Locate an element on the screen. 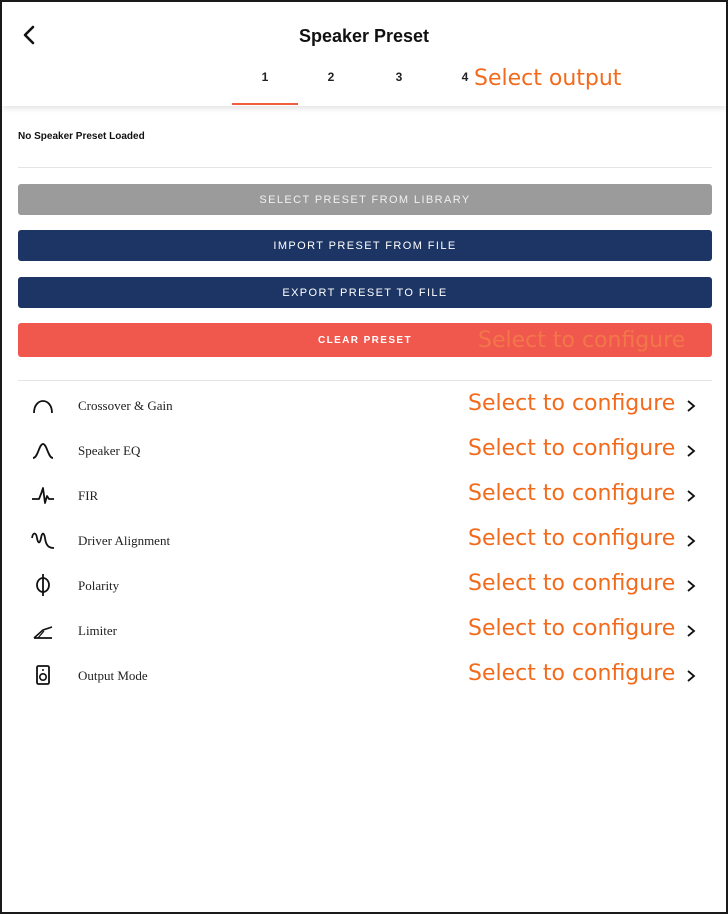 The image size is (728, 914). preset-status: No Speaker Preset Loaded is located at coordinates (81, 136).